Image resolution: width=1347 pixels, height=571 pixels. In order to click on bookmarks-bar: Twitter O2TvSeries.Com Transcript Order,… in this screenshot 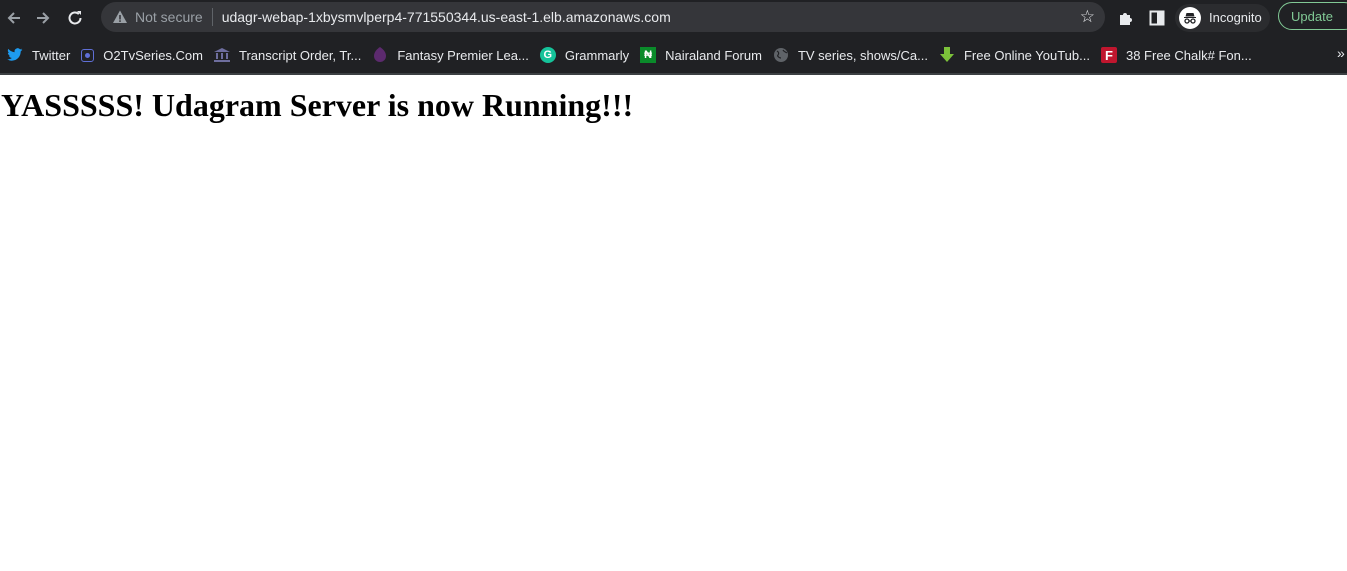, I will do `click(673, 55)`.